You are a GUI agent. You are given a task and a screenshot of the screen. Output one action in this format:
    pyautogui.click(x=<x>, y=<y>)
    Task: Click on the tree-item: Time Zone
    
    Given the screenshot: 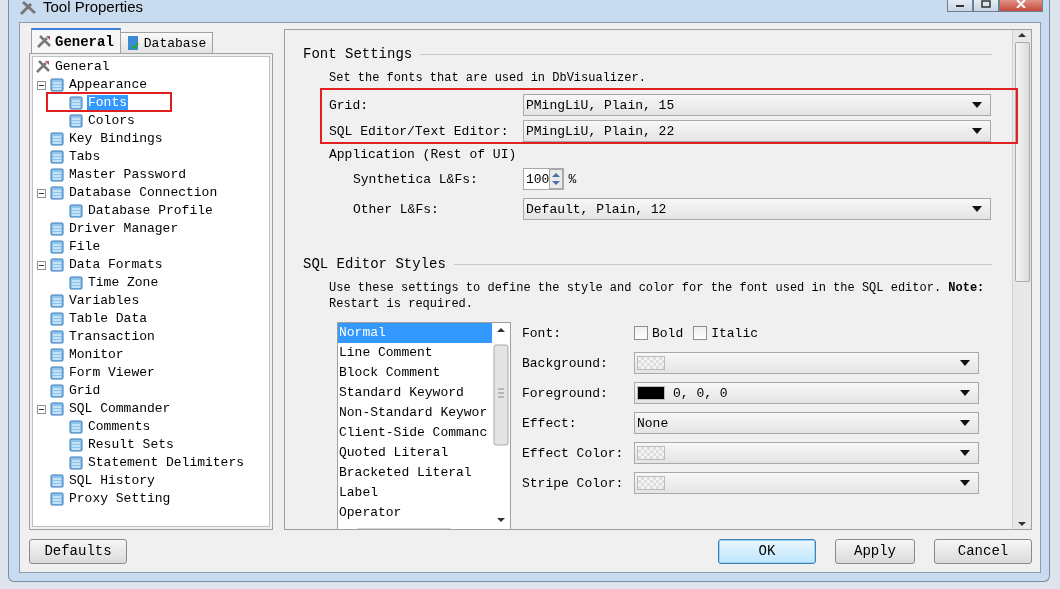 What is the action you would take?
    pyautogui.click(x=123, y=283)
    